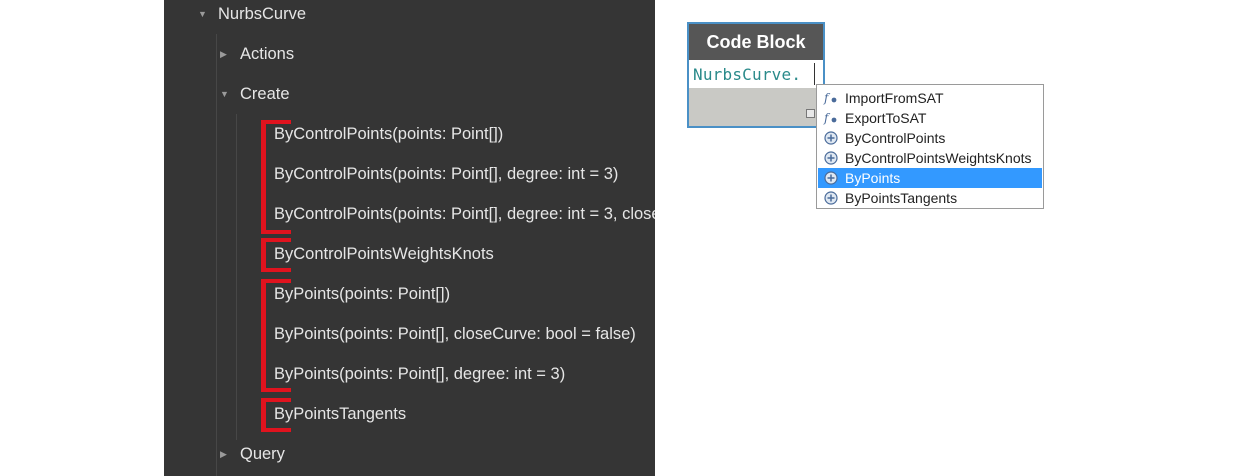  I want to click on autocomplete-label: ByControlPoints, so click(895, 138).